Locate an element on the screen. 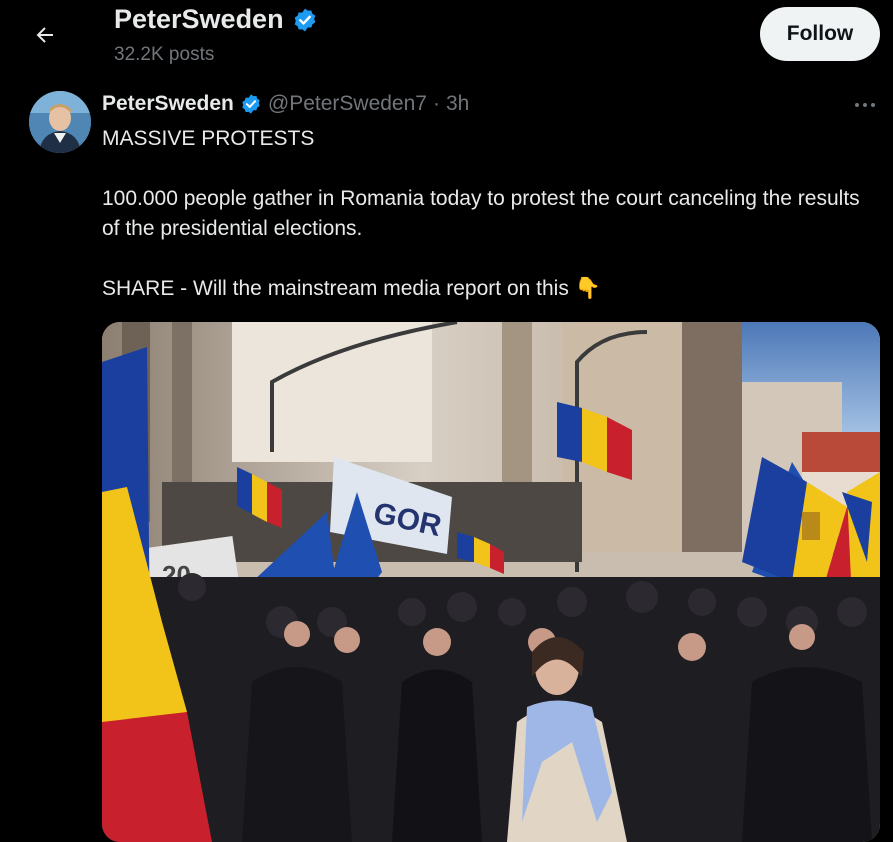 Image resolution: width=893 pixels, height=842 pixels. header-title-row: PeterSweden is located at coordinates (216, 19).